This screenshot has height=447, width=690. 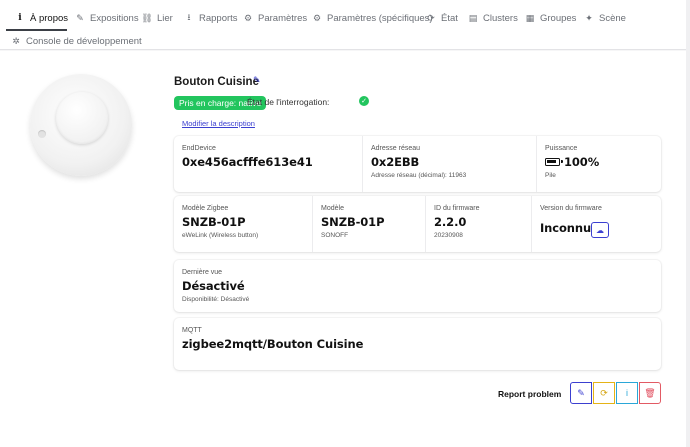 I want to click on firmware-id-cell: ID du firmware 2.2.0 20230908, so click(x=478, y=224).